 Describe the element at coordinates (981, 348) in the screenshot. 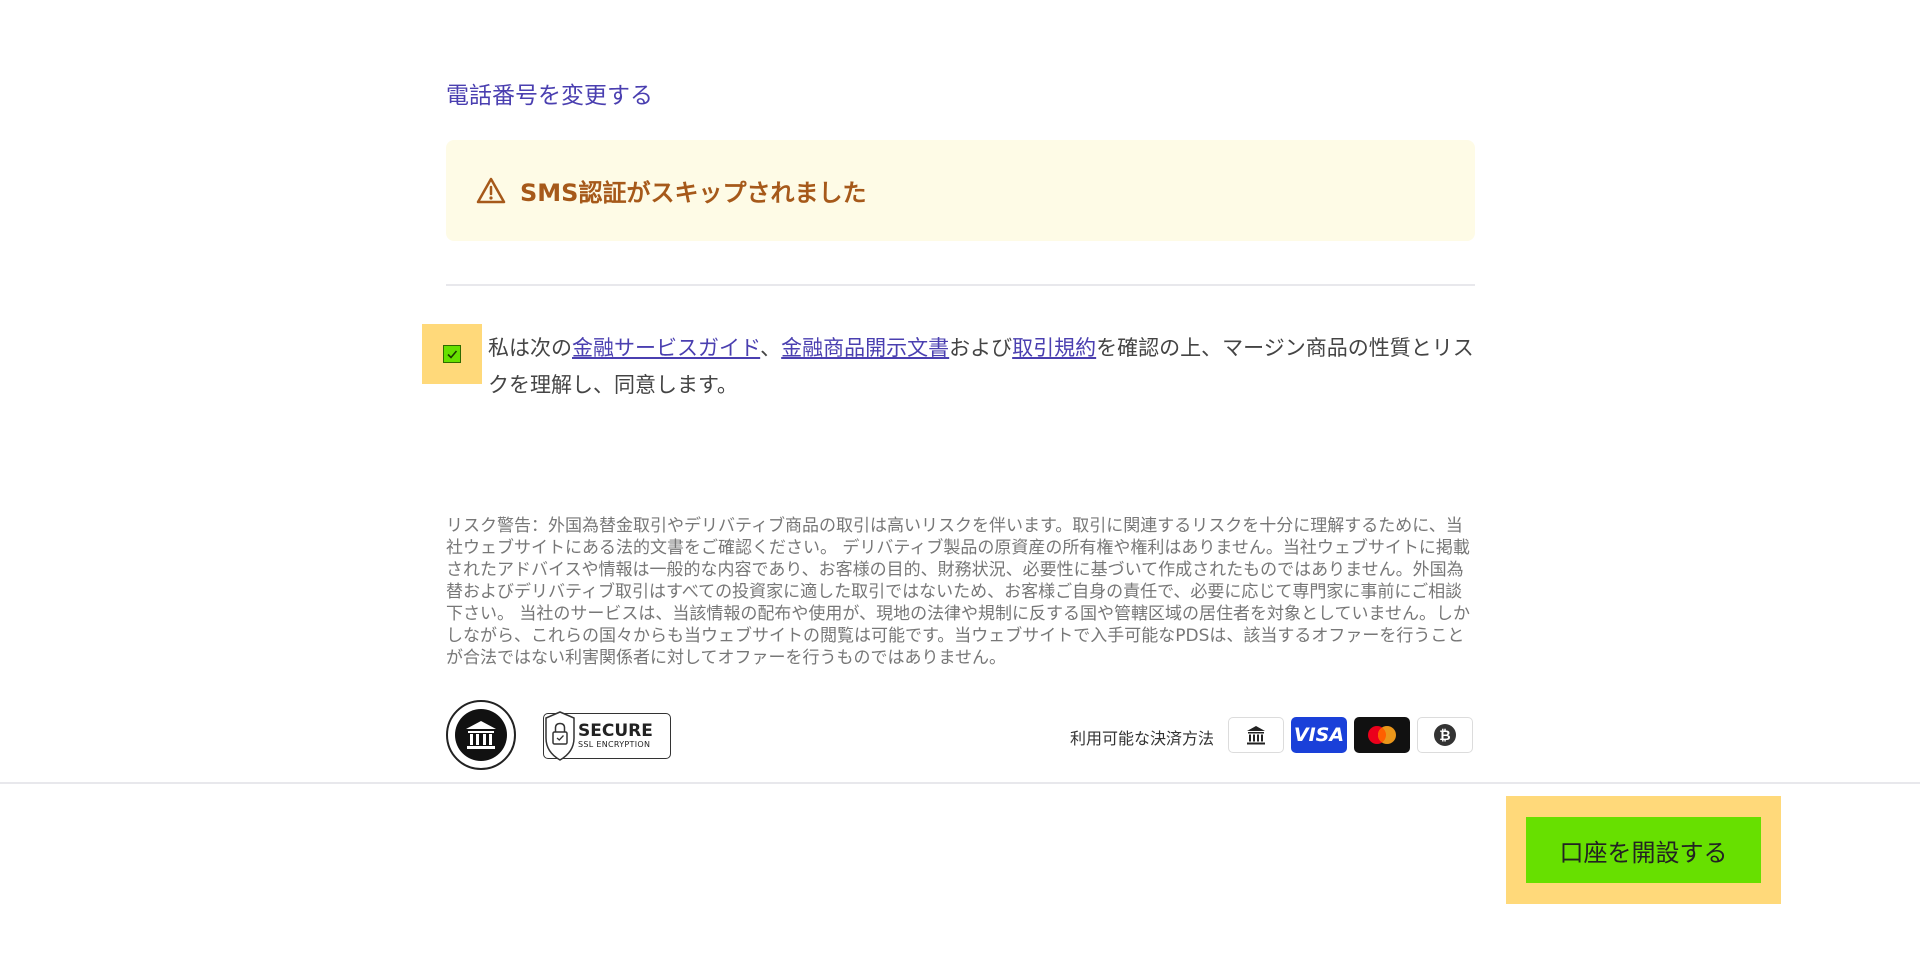

I see `consent-sep2: および` at that location.